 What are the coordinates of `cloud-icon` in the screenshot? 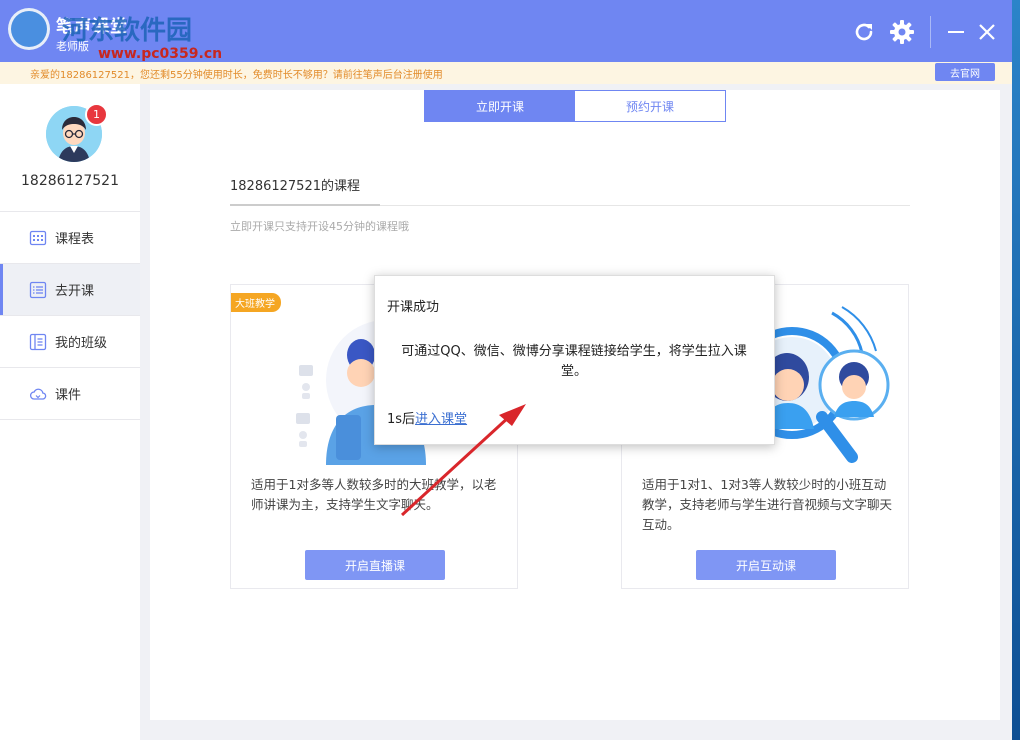 It's located at (38, 394).